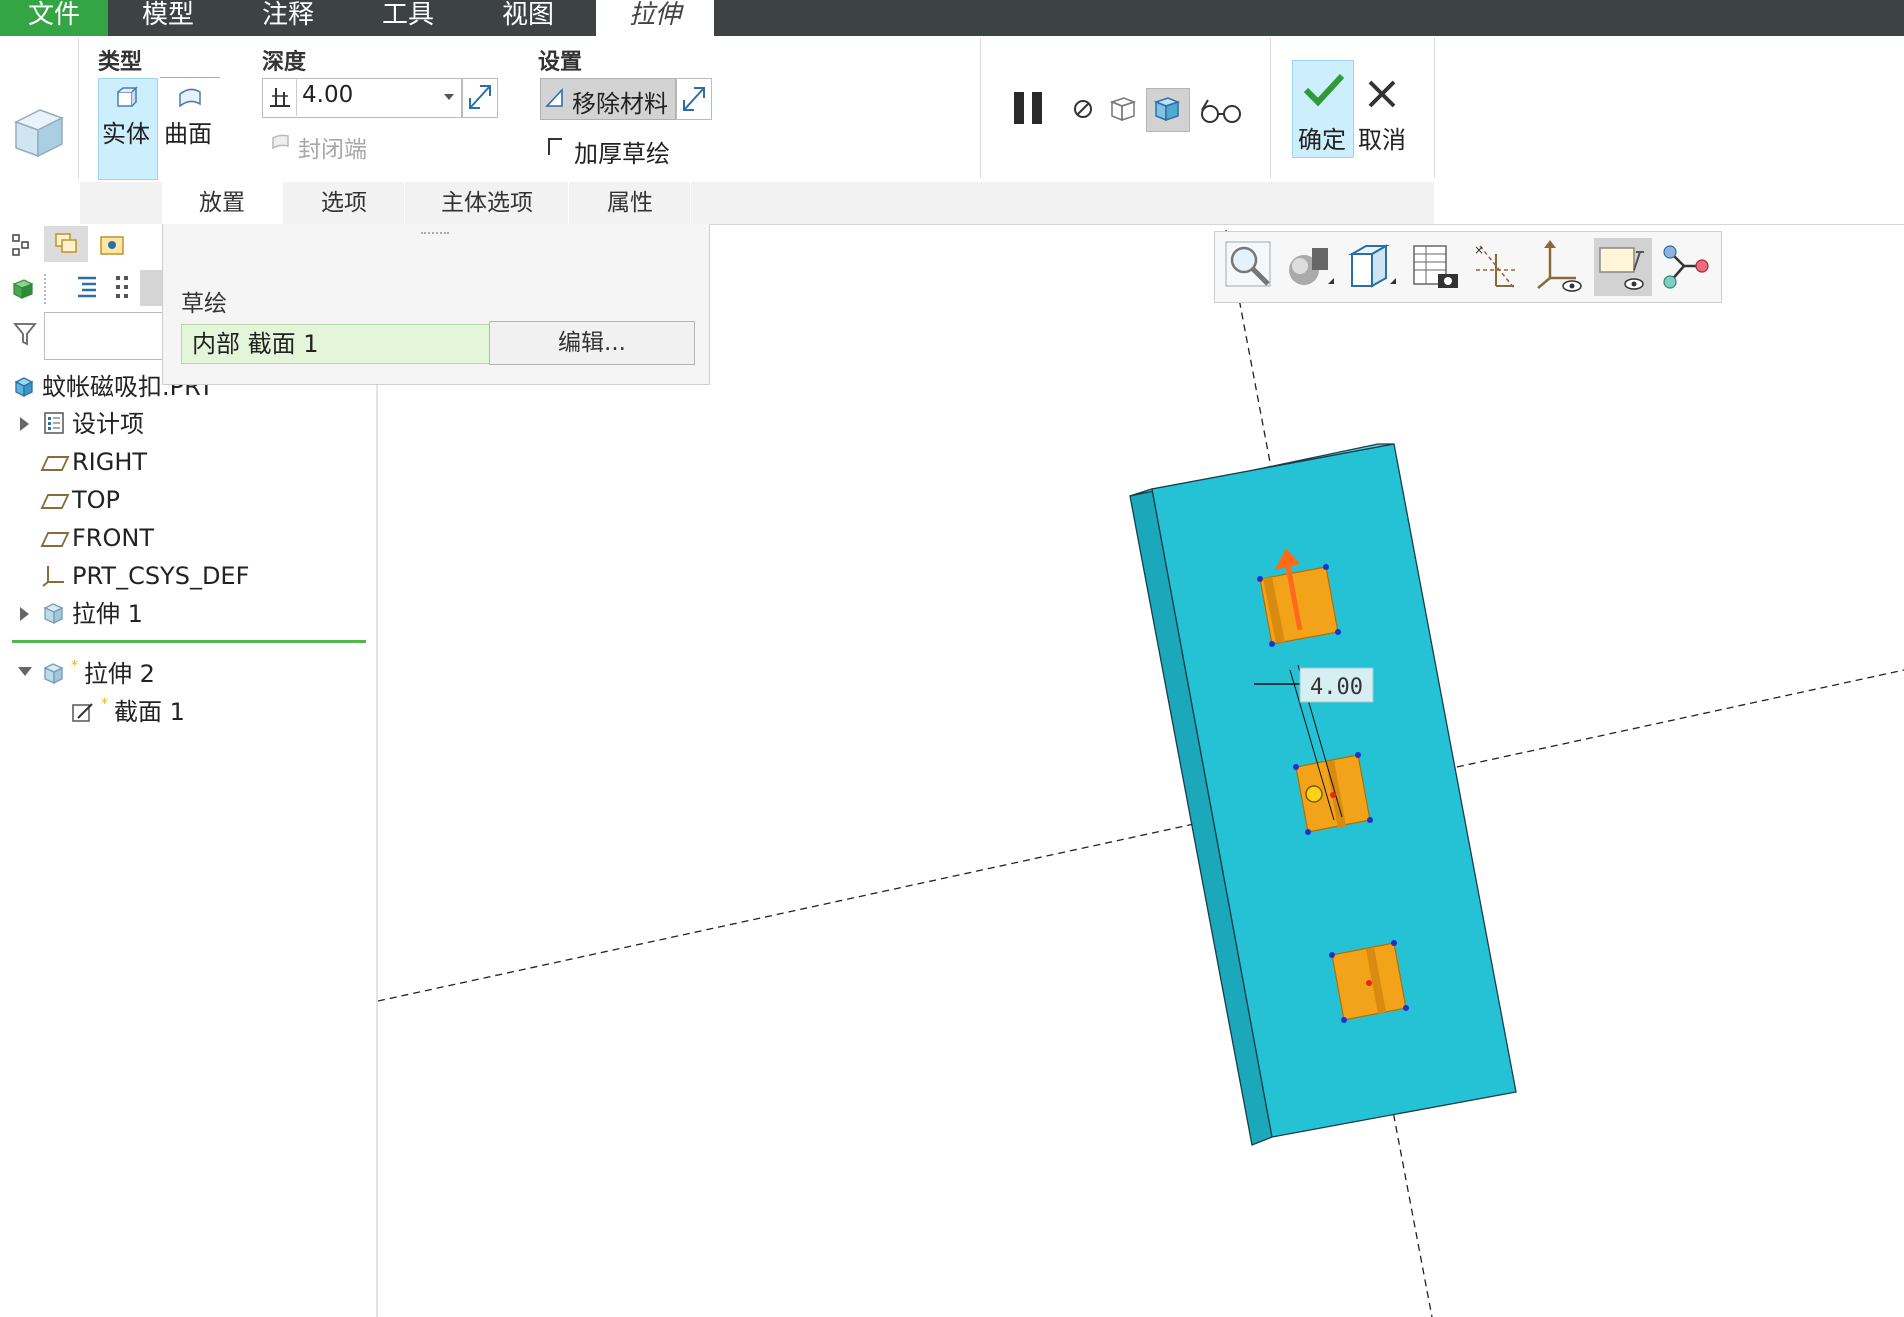 Image resolution: width=1904 pixels, height=1317 pixels. What do you see at coordinates (45, 289) in the screenshot?
I see `toolbar-divider` at bounding box center [45, 289].